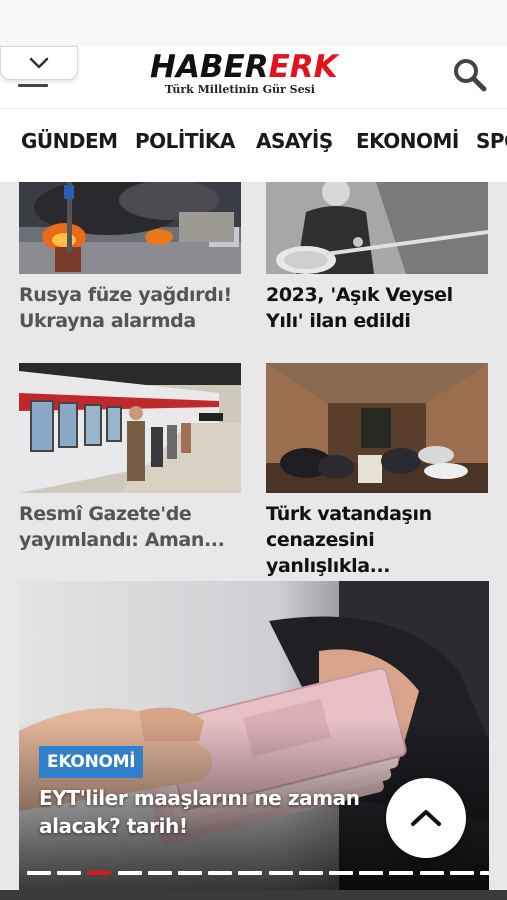 The height and width of the screenshot is (900, 507). Describe the element at coordinates (209, 67) in the screenshot. I see `logo-text-haber: HABER` at that location.